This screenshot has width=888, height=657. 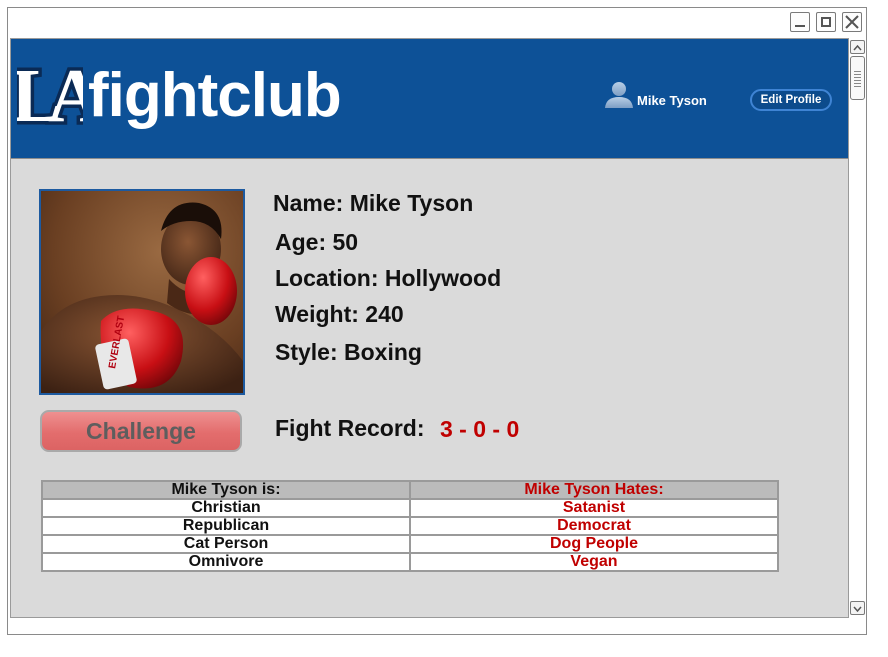 I want to click on minimize-button, so click(x=800, y=22).